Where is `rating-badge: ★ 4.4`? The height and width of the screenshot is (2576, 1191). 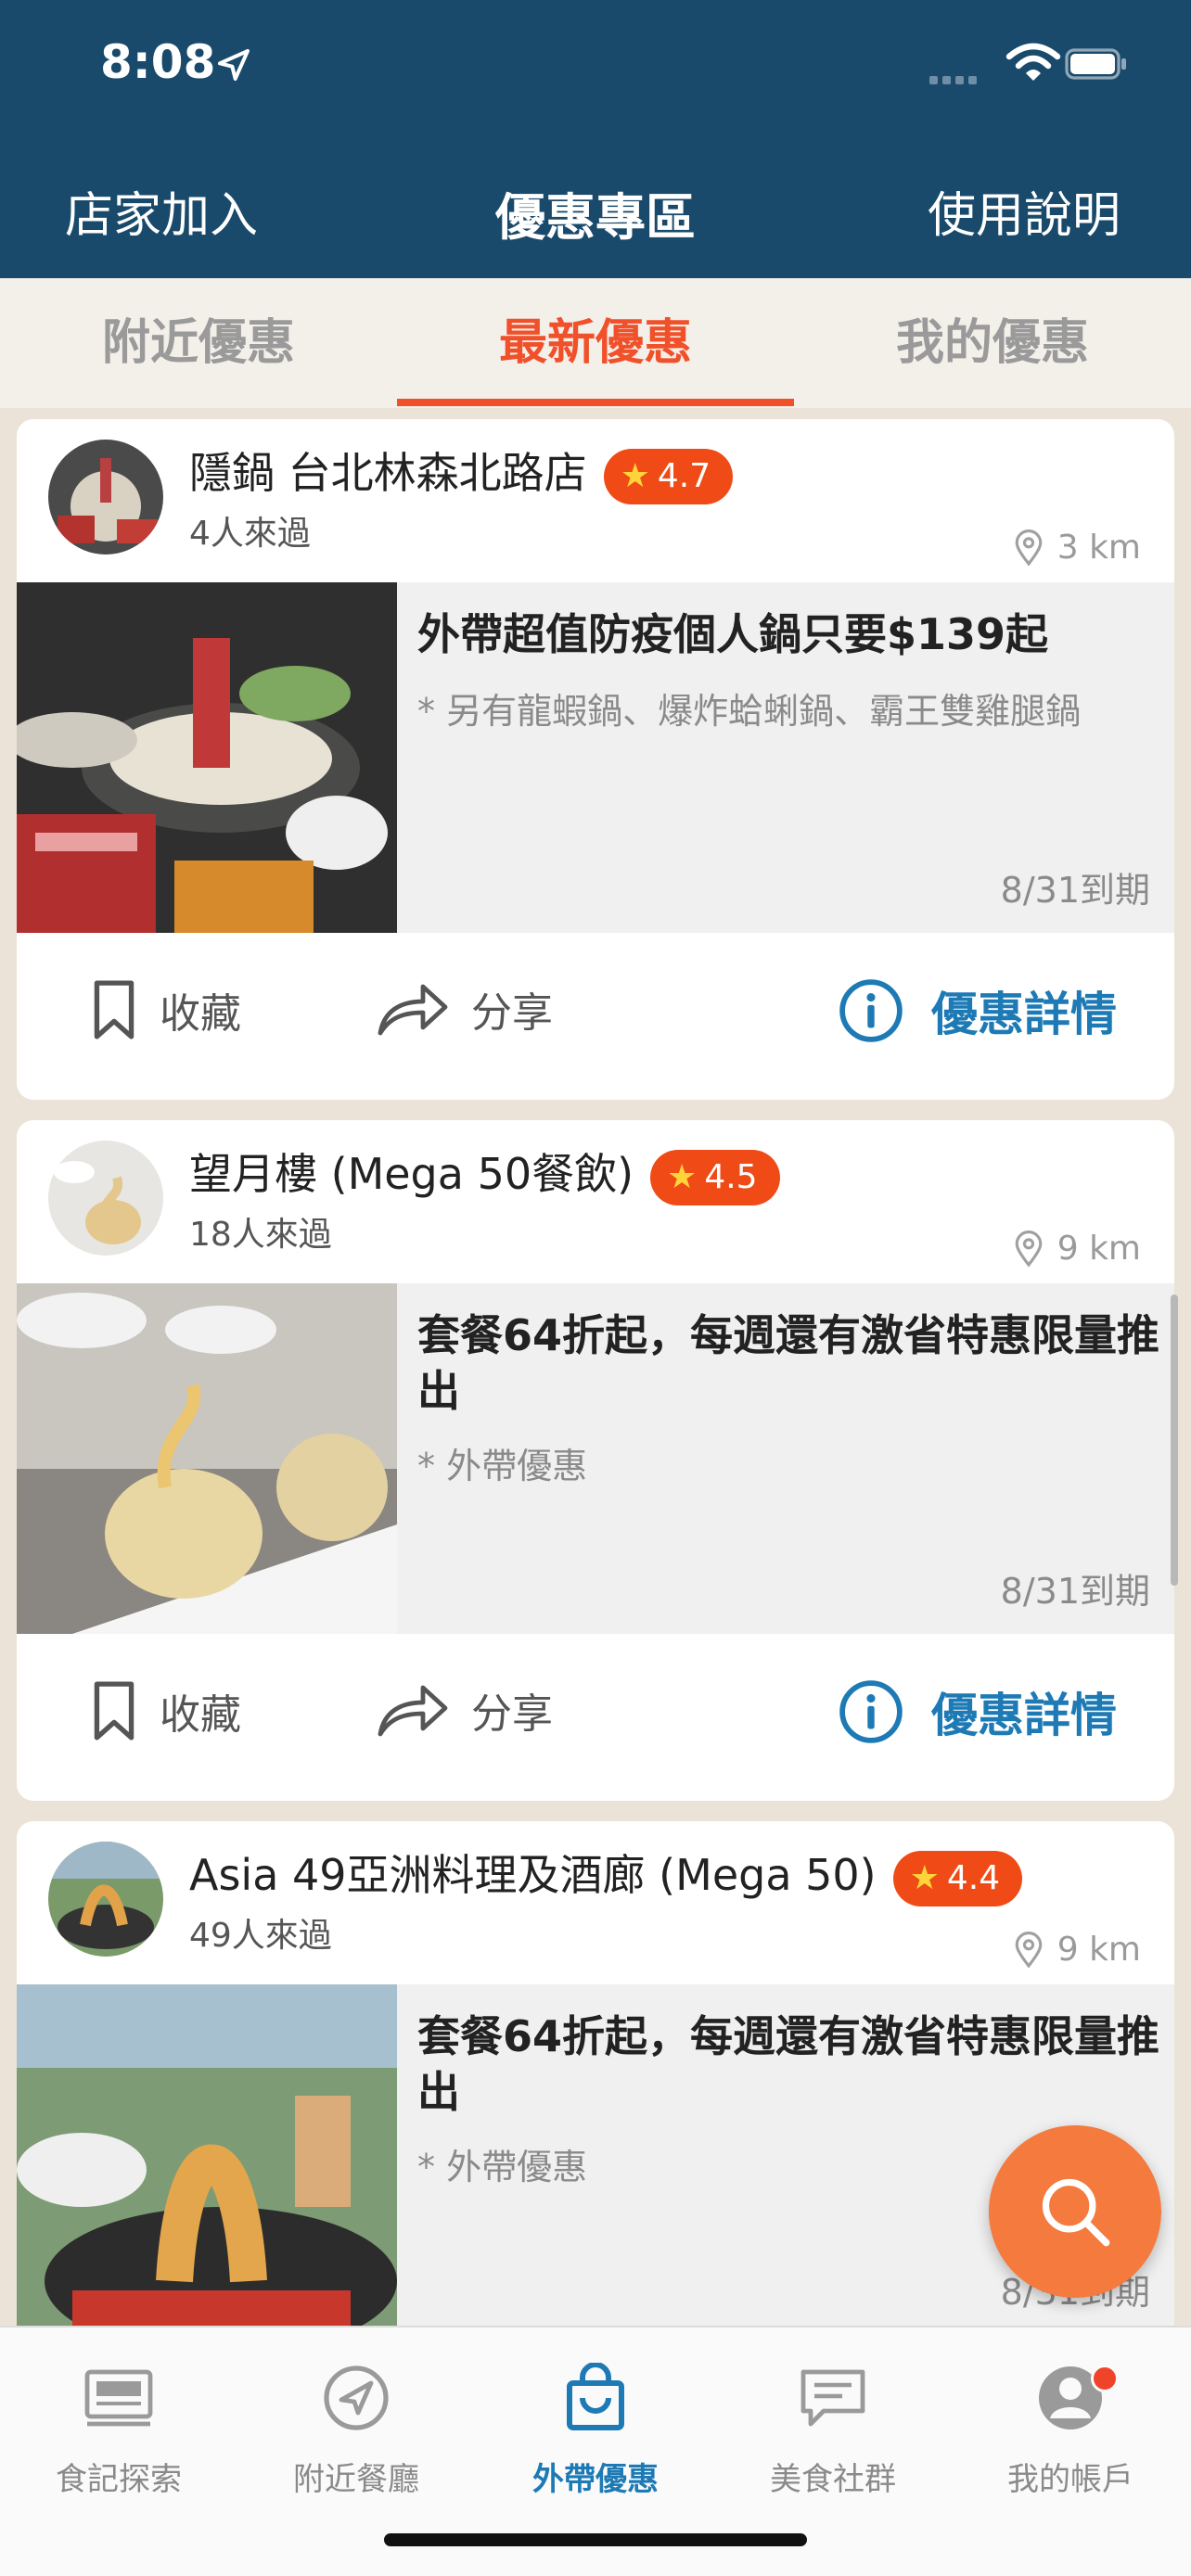
rating-badge: ★ 4.4 is located at coordinates (958, 1878).